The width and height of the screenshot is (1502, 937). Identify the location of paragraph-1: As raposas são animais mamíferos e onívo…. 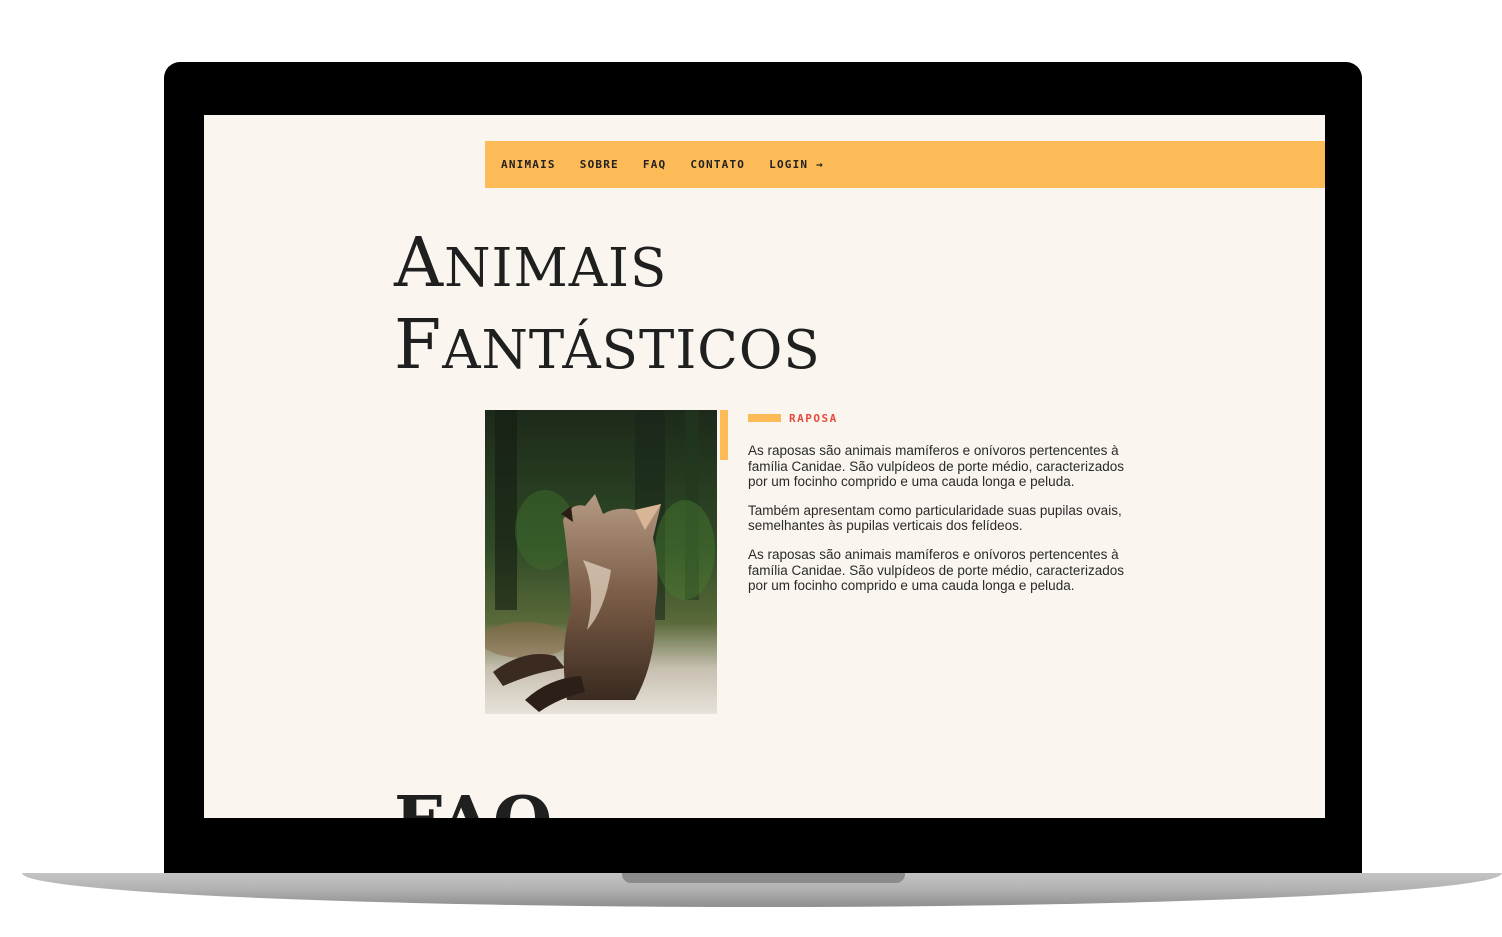
(936, 466).